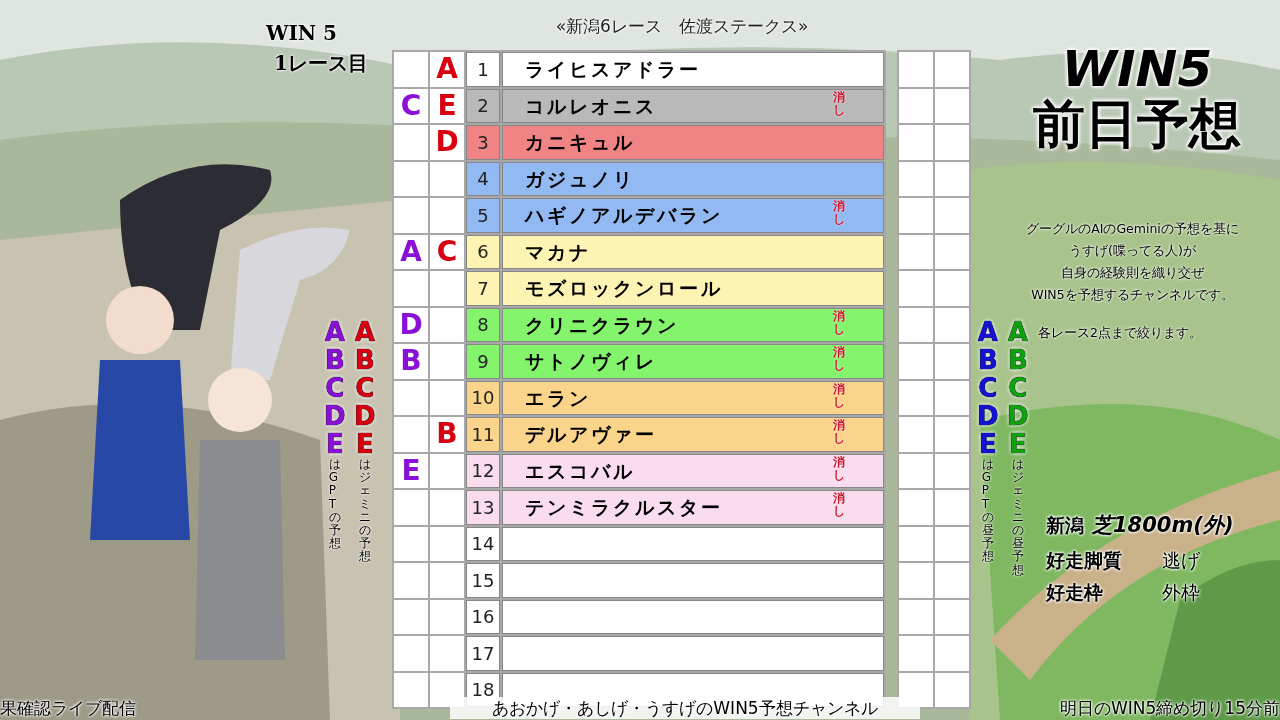 This screenshot has height=720, width=1280. What do you see at coordinates (411, 361) in the screenshot?
I see `pick-mark: B` at bounding box center [411, 361].